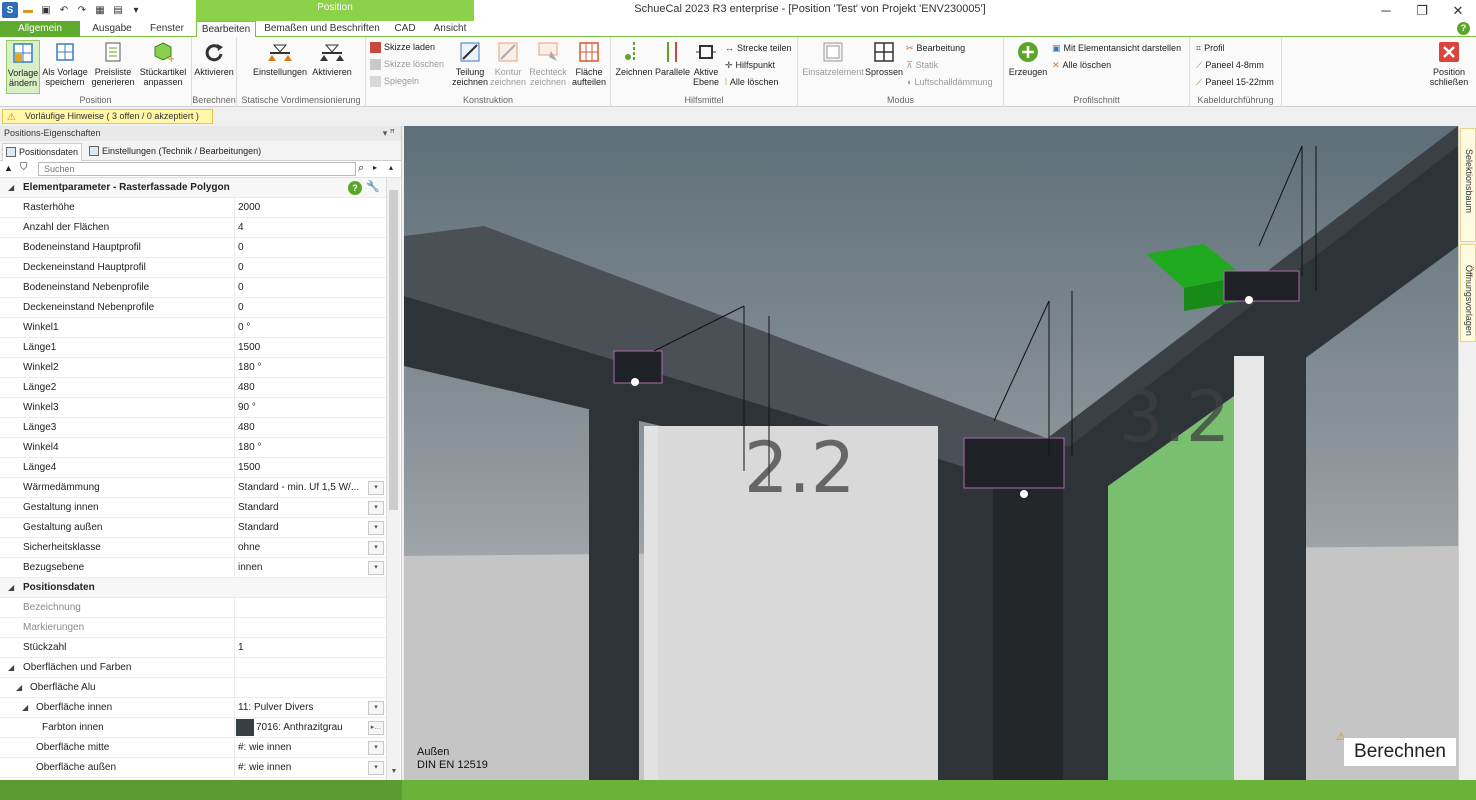 This screenshot has width=1476, height=800. What do you see at coordinates (193, 588) in the screenshot?
I see `property-row: ◢ Positionsdaten` at bounding box center [193, 588].